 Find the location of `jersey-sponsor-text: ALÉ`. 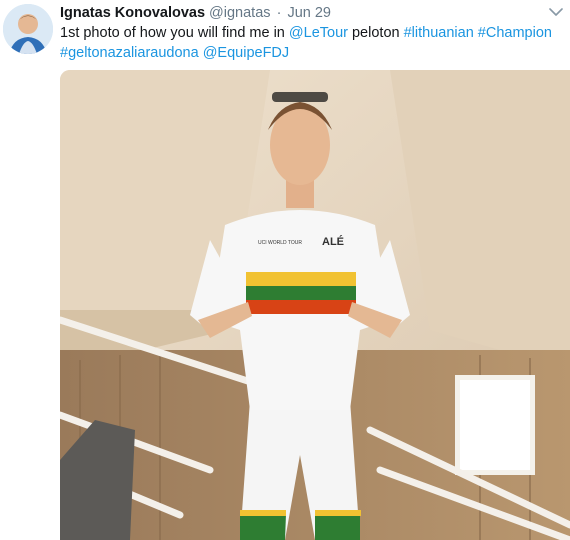

jersey-sponsor-text: ALÉ is located at coordinates (333, 241).